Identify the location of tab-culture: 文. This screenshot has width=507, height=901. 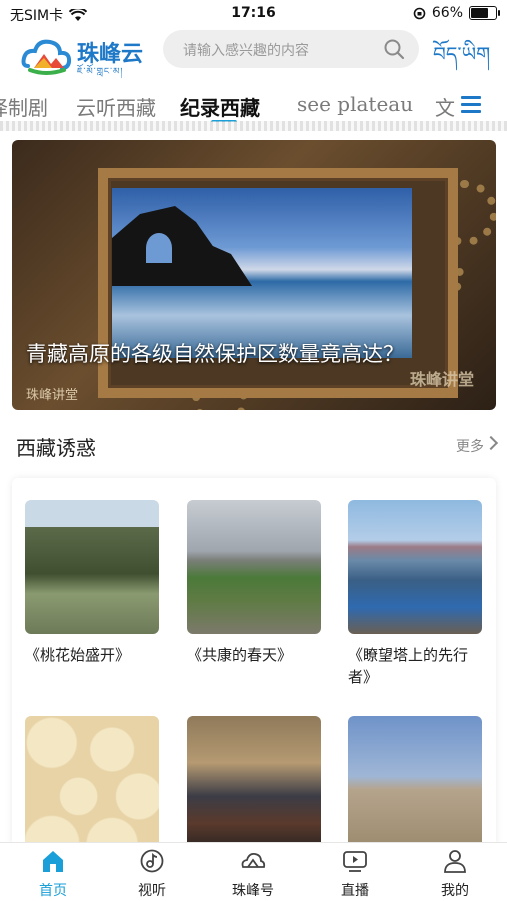
(445, 106).